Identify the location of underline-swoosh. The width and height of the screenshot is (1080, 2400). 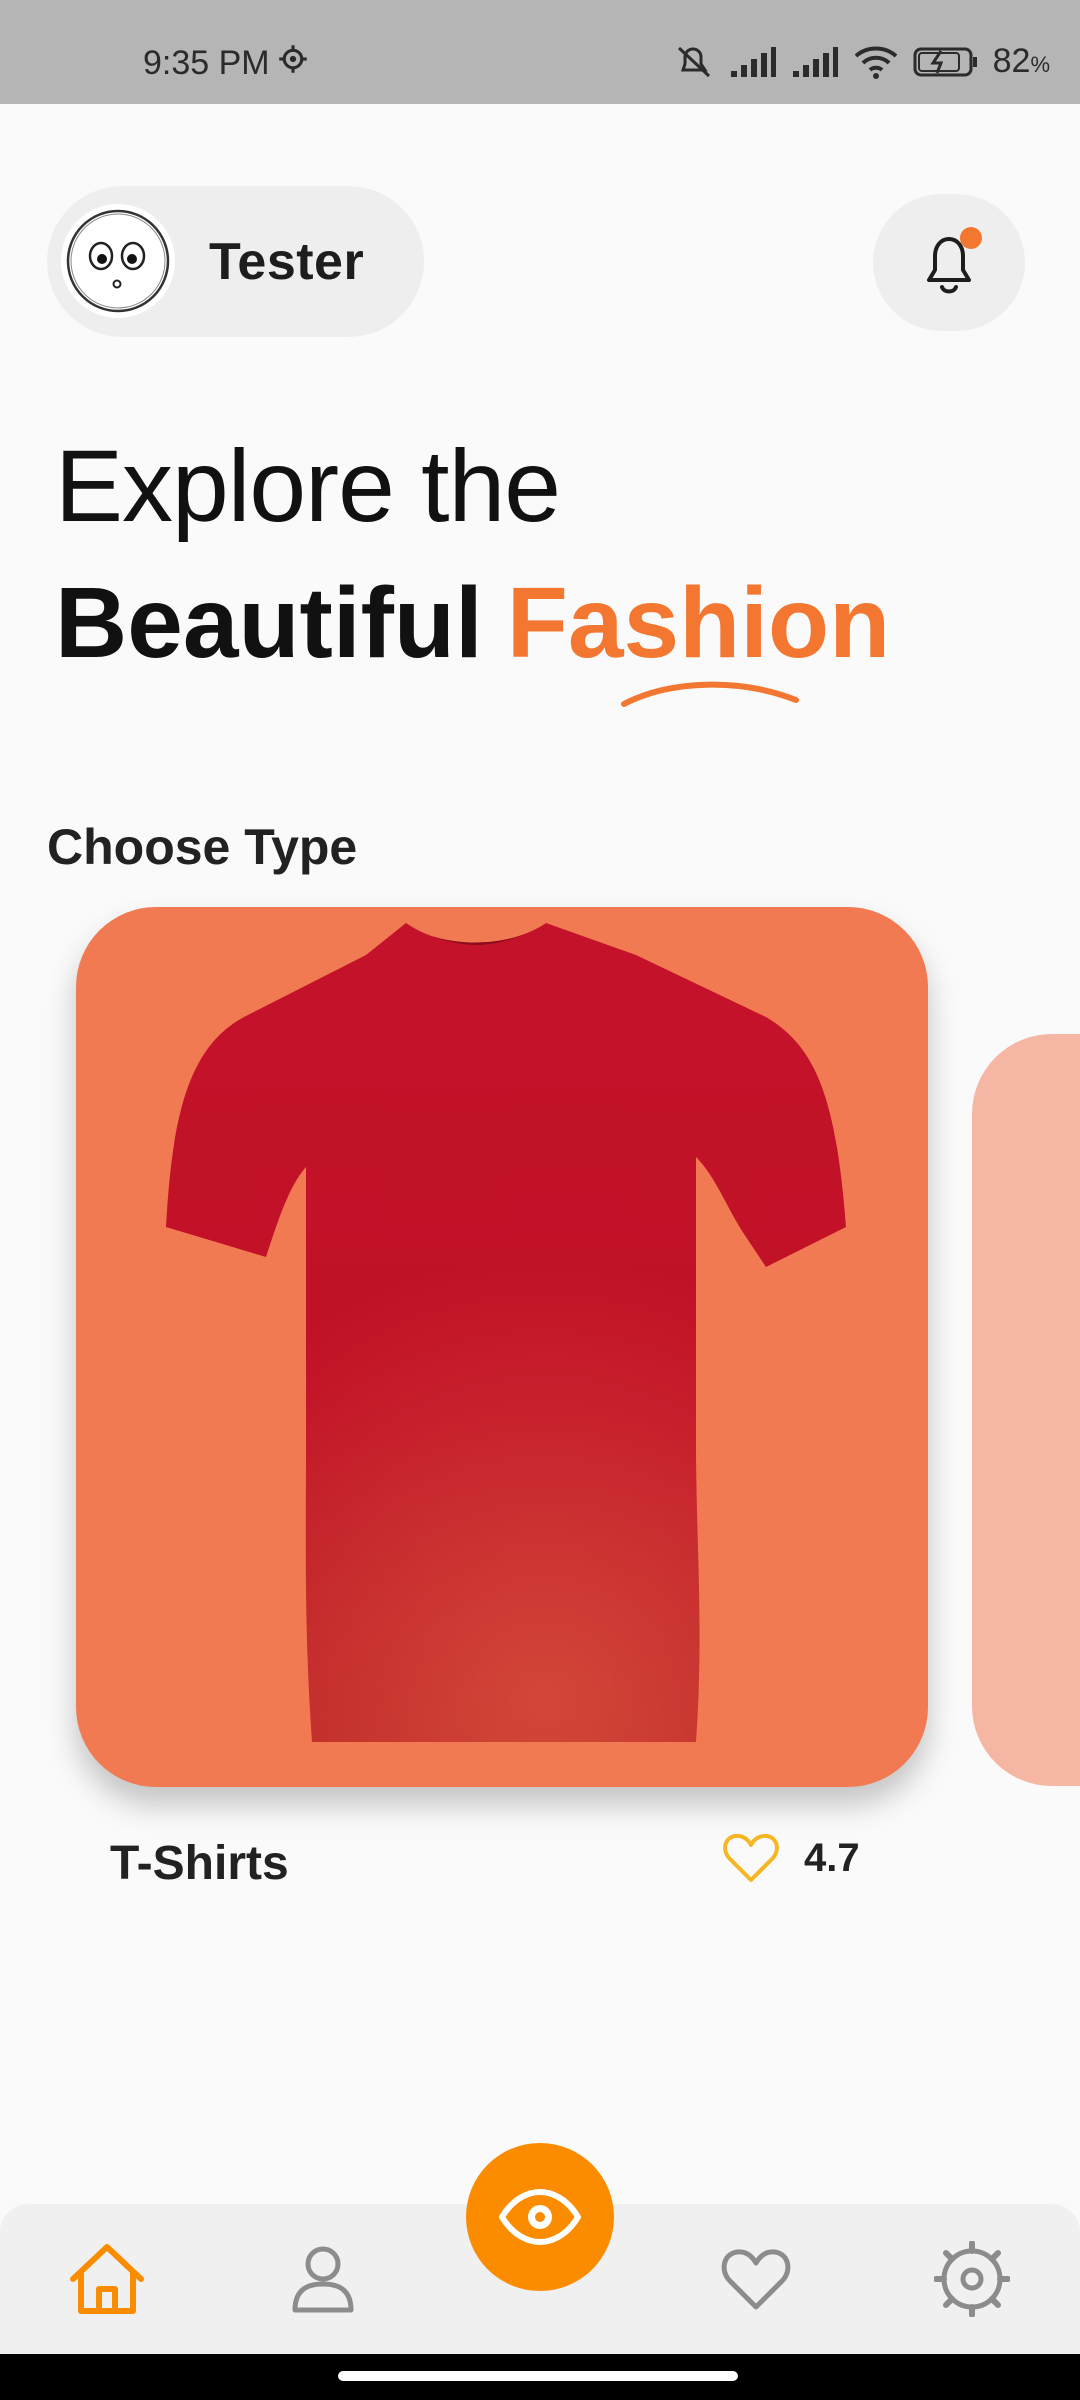
(710, 694).